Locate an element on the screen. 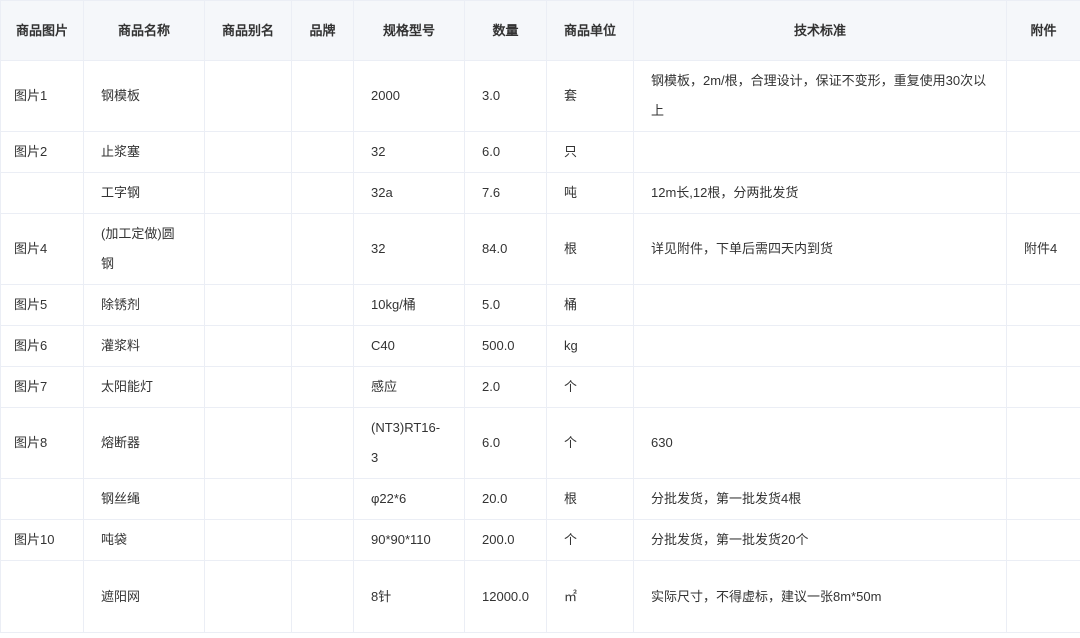  cell-standard: 实际尺寸，不得虚标，建议一张8m*50m is located at coordinates (820, 596).